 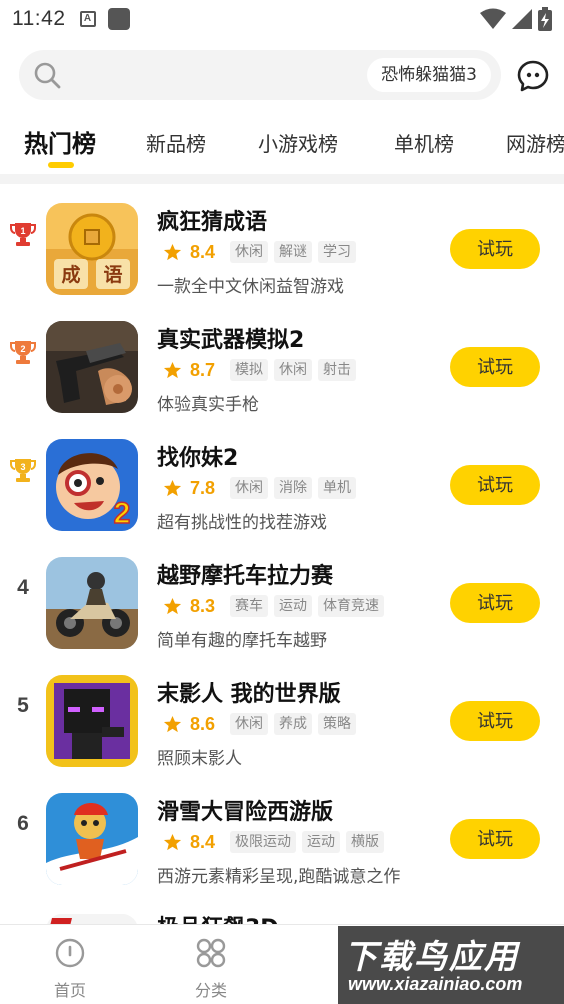 What do you see at coordinates (535, 144) in the screenshot?
I see `tab-online: 网游榜` at bounding box center [535, 144].